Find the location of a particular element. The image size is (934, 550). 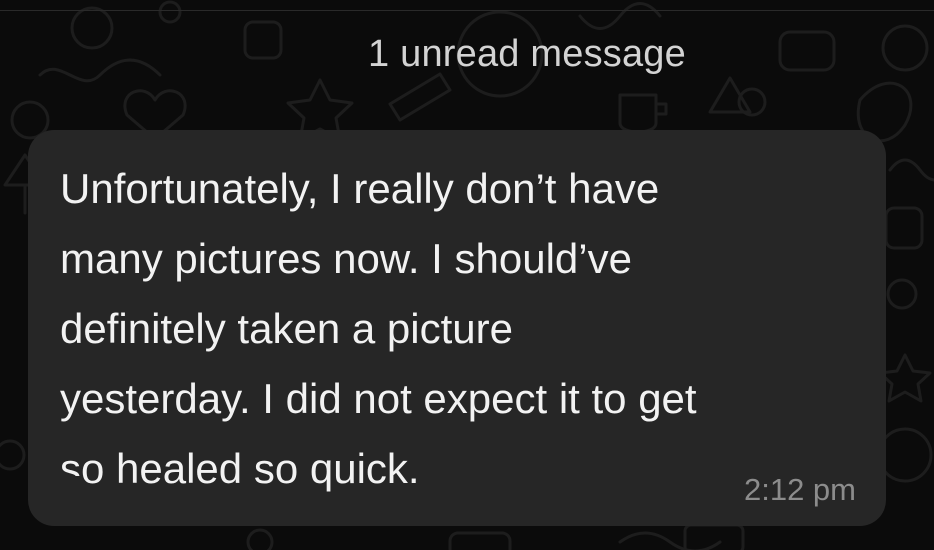

unread-banner: 1 unread message is located at coordinates (467, 54).